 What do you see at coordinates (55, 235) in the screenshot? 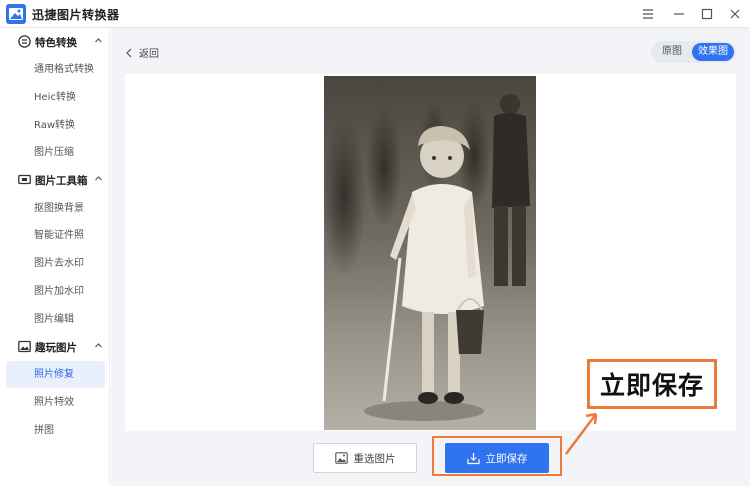
I see `sidebar-item-id-photo: 智能证件照` at bounding box center [55, 235].